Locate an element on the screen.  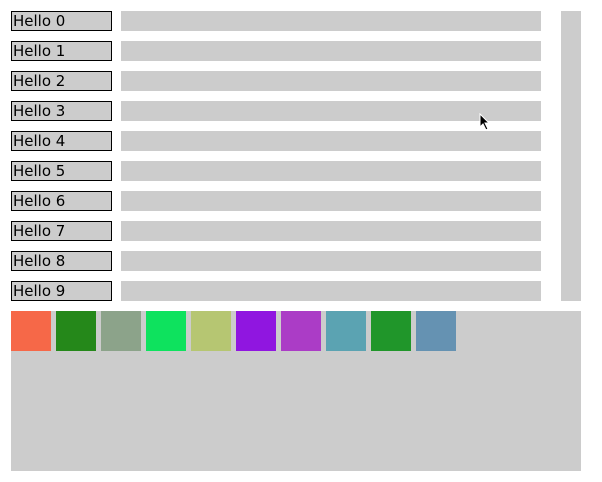
row-label-button: Hello 7 is located at coordinates (61, 231).